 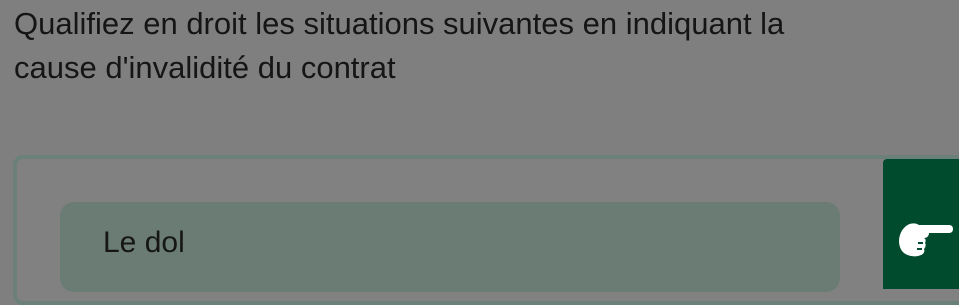 I want to click on validate-button, so click(x=921, y=224).